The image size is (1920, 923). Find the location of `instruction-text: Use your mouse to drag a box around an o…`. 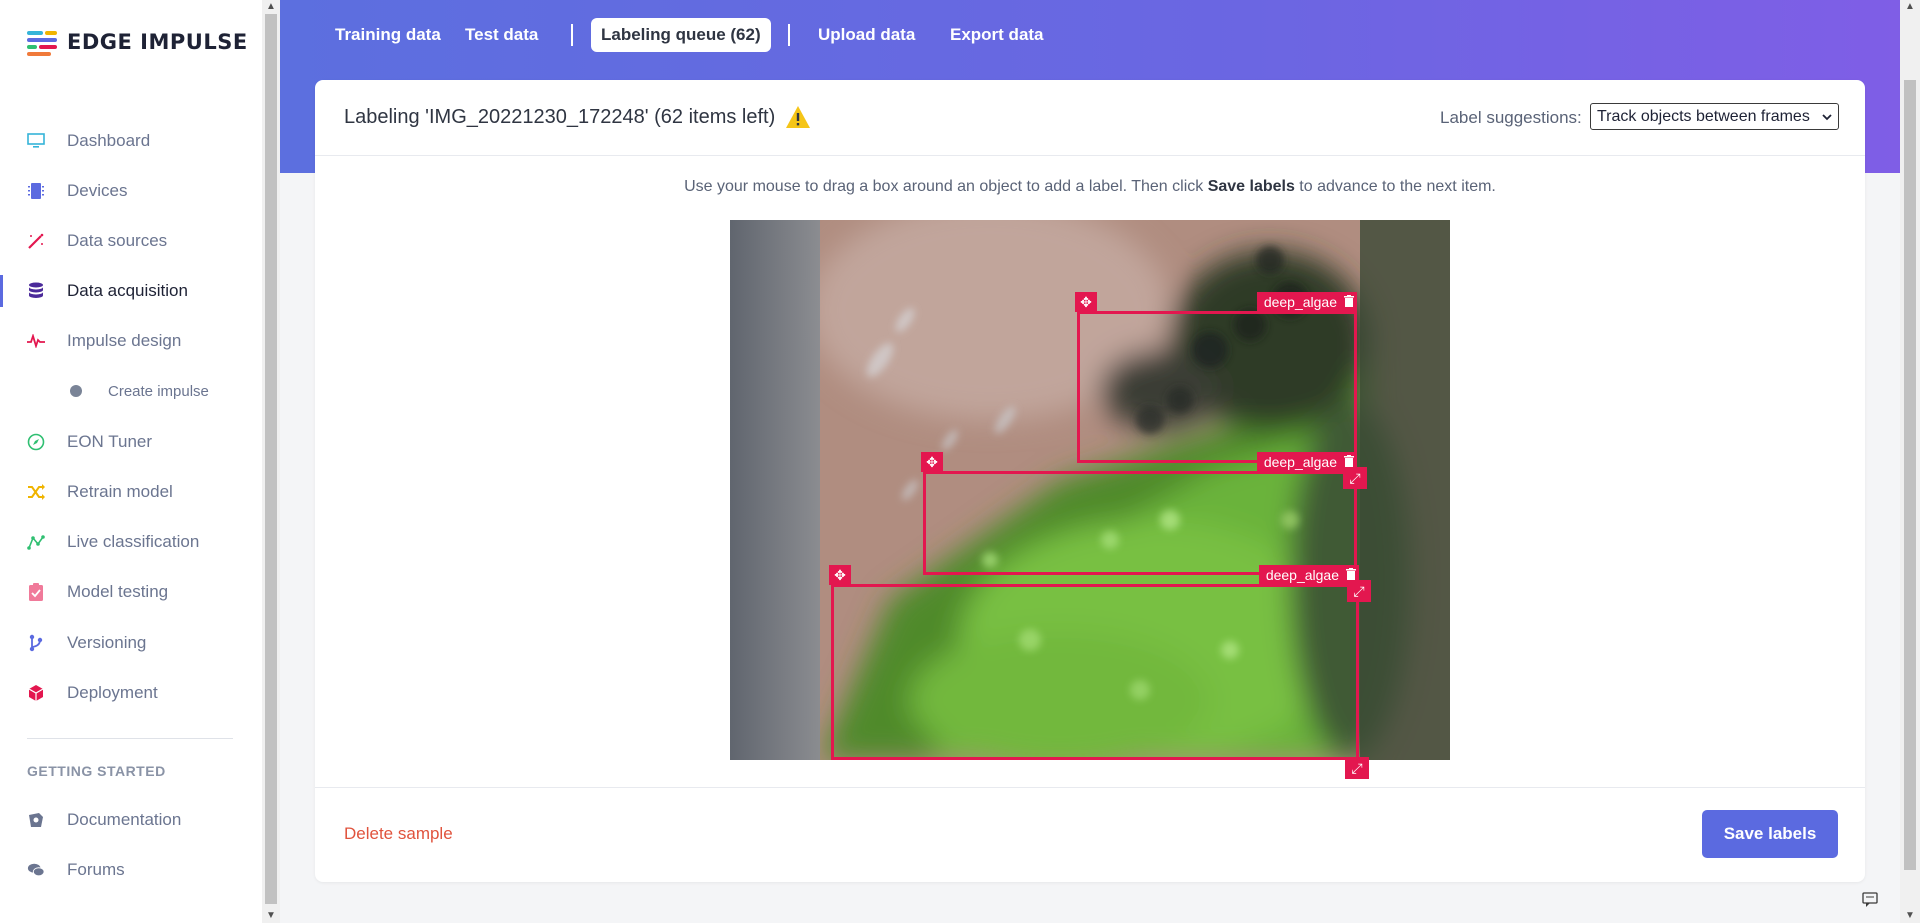

instruction-text: Use your mouse to drag a box around an o… is located at coordinates (1090, 187).